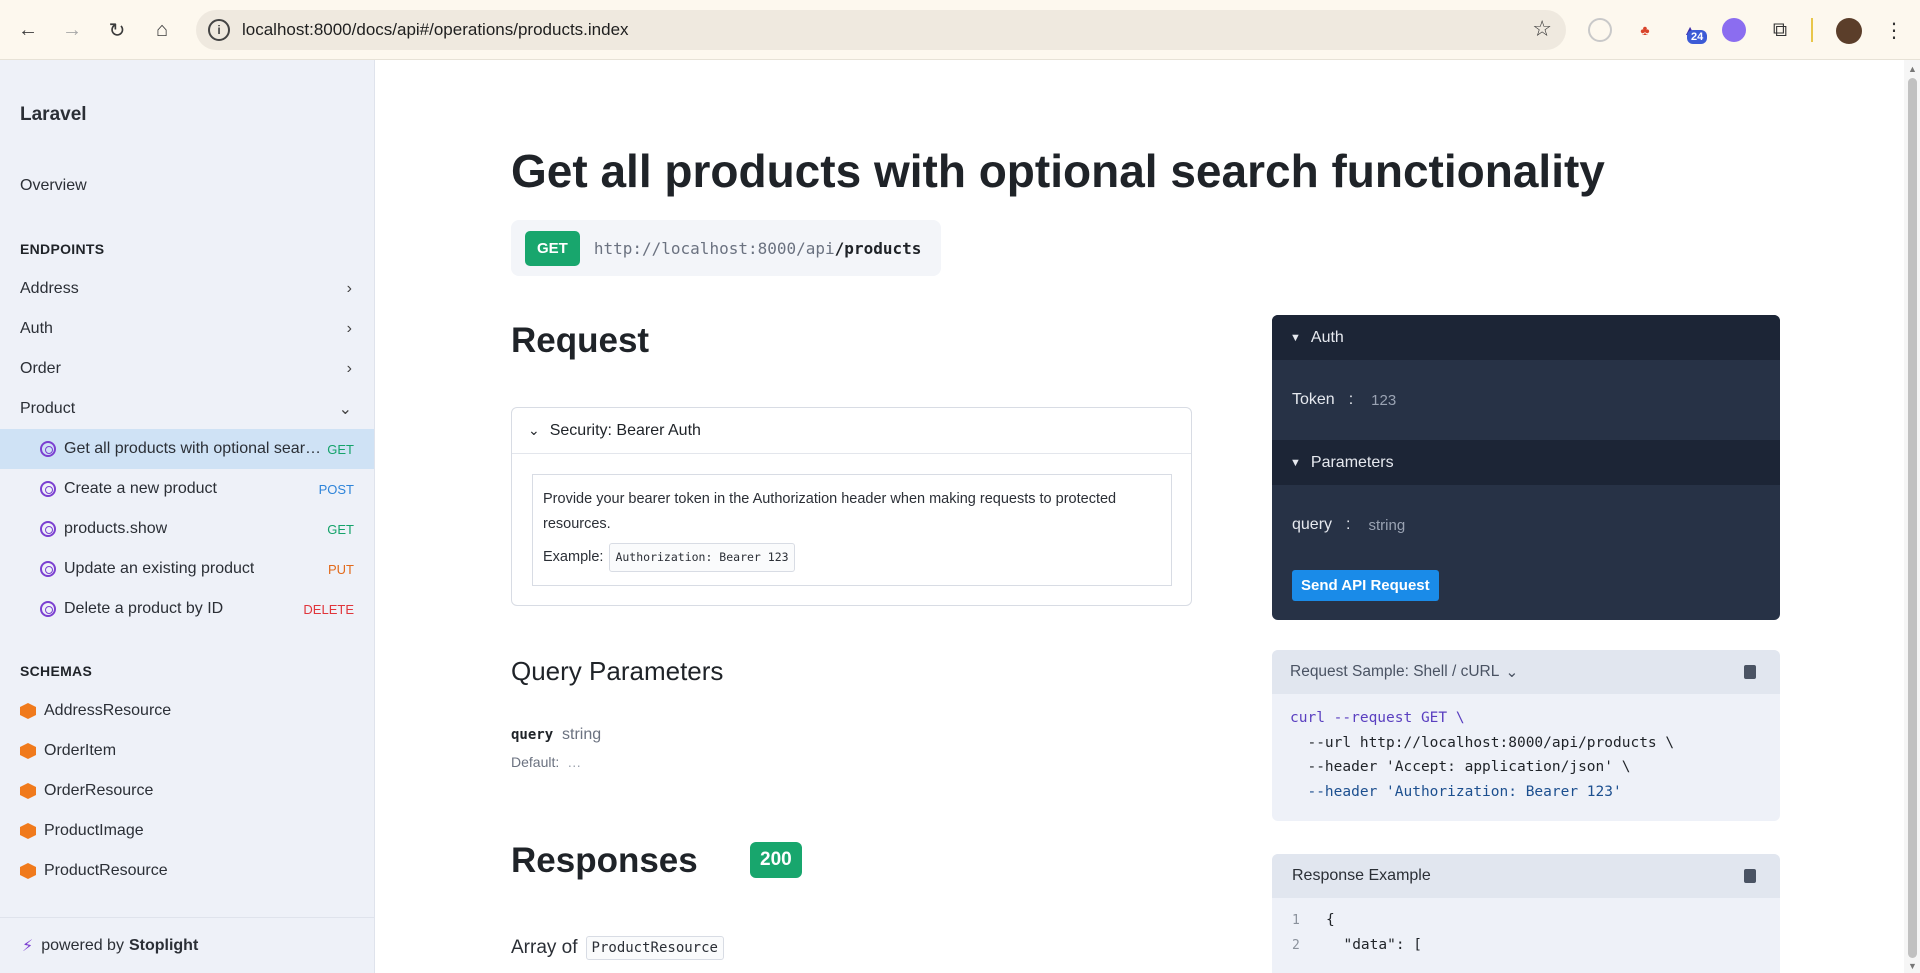 This screenshot has width=1920, height=973. What do you see at coordinates (617, 671) in the screenshot?
I see `query-params-heading: Query Parameters` at bounding box center [617, 671].